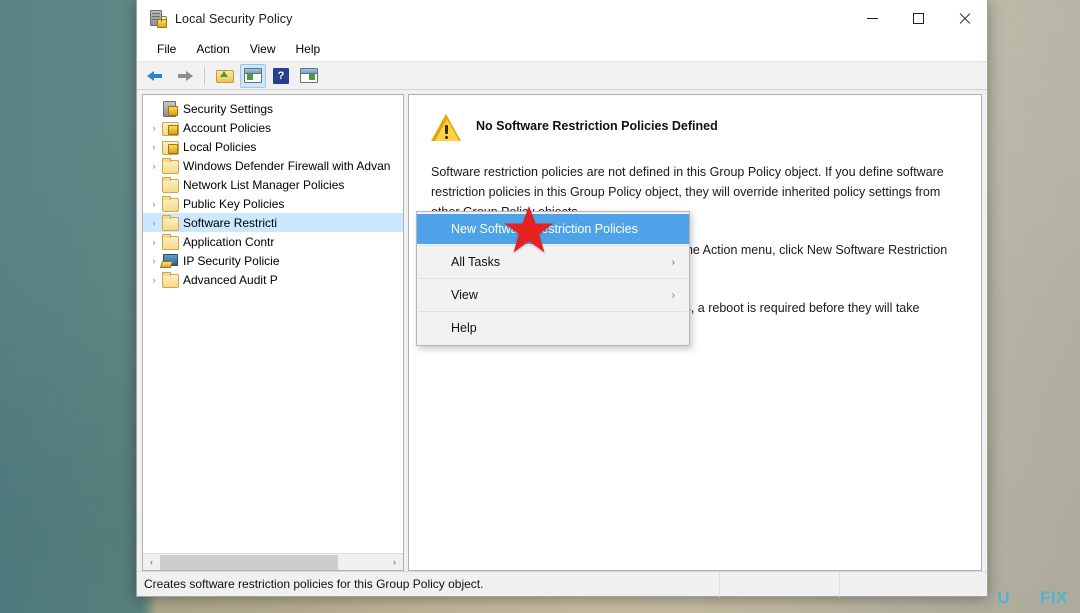 The width and height of the screenshot is (1080, 613). I want to click on minimize-button, so click(872, 18).